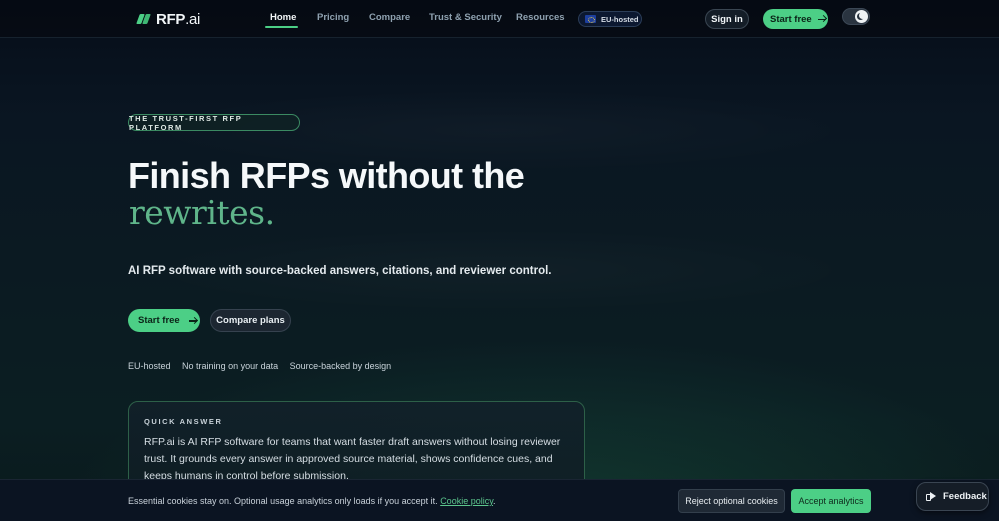  Describe the element at coordinates (791, 19) in the screenshot. I see `nav-start-free-label: Start free` at that location.